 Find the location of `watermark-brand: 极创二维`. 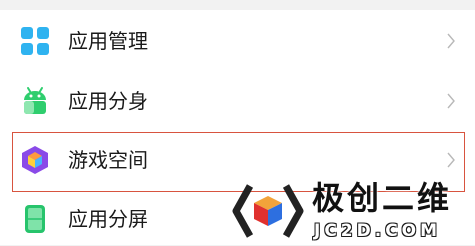

watermark-brand: 极创二维 is located at coordinates (382, 198).